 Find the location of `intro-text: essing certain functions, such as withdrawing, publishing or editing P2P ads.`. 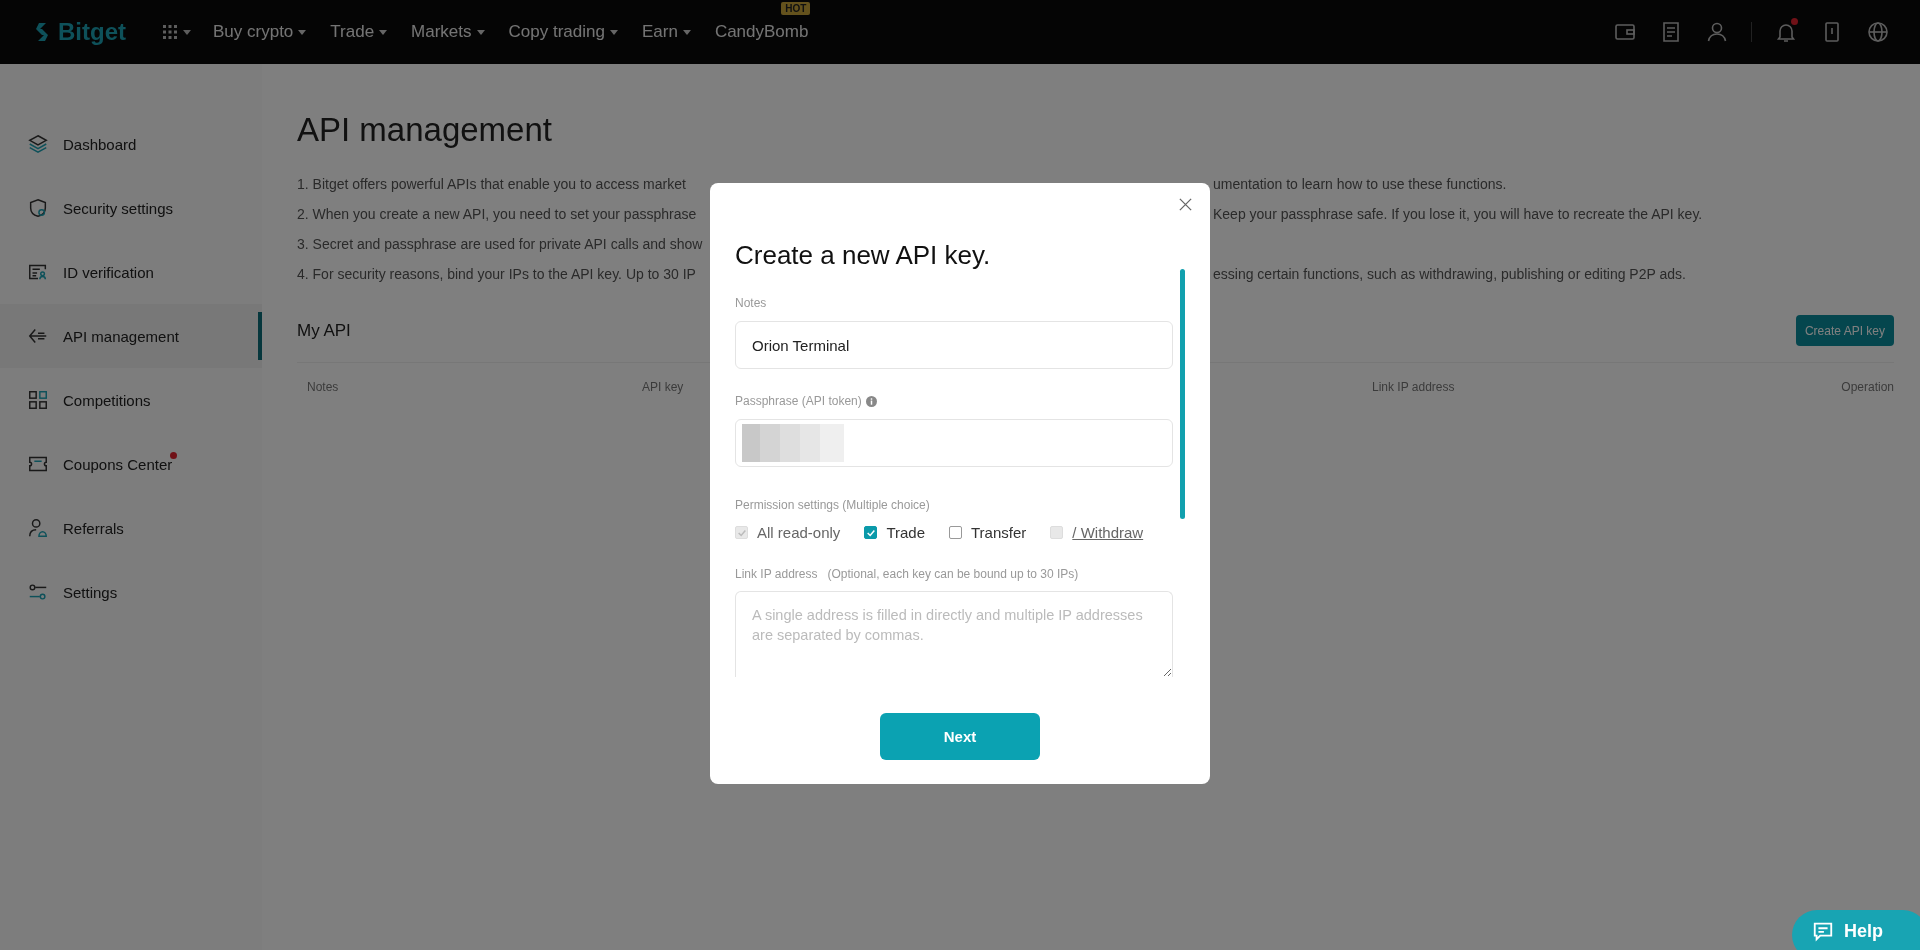

intro-text: essing certain functions, such as withdrawing, publishing or editing P2P ads. is located at coordinates (1449, 274).